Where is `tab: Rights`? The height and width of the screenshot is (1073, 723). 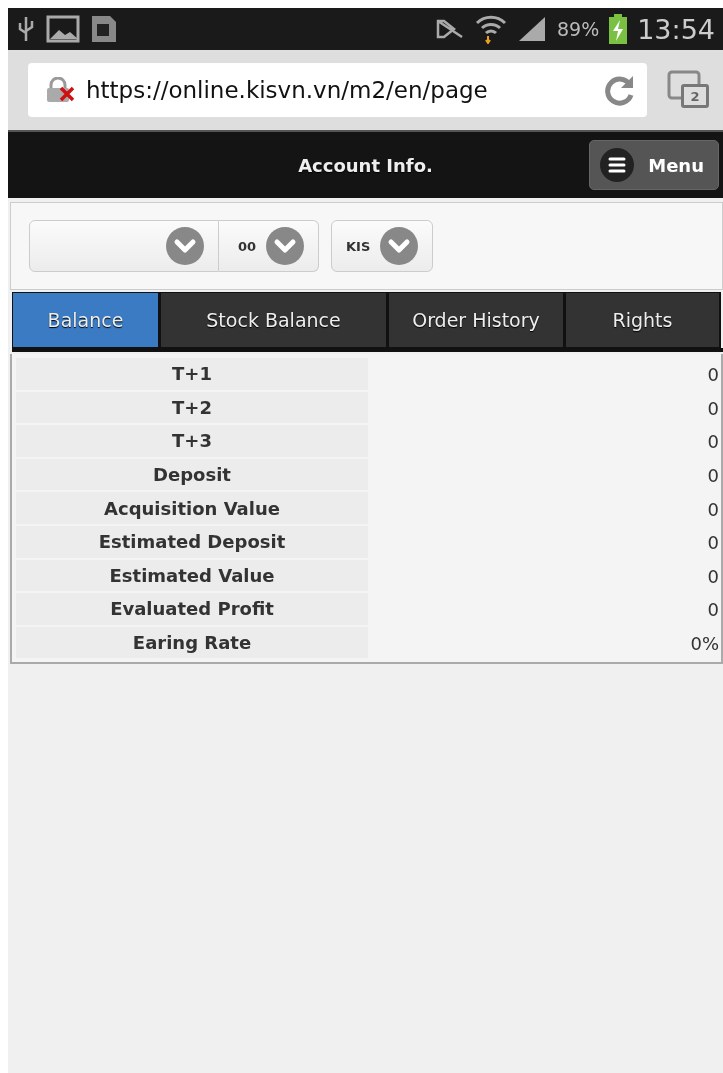 tab: Rights is located at coordinates (643, 320).